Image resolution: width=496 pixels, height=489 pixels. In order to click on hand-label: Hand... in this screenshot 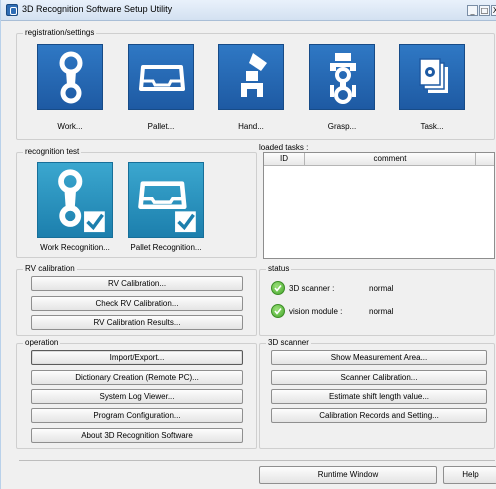, I will do `click(251, 126)`.